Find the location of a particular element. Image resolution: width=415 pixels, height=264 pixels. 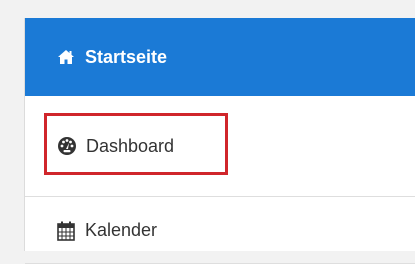

sidebar-item-label: Kalender is located at coordinates (121, 230).